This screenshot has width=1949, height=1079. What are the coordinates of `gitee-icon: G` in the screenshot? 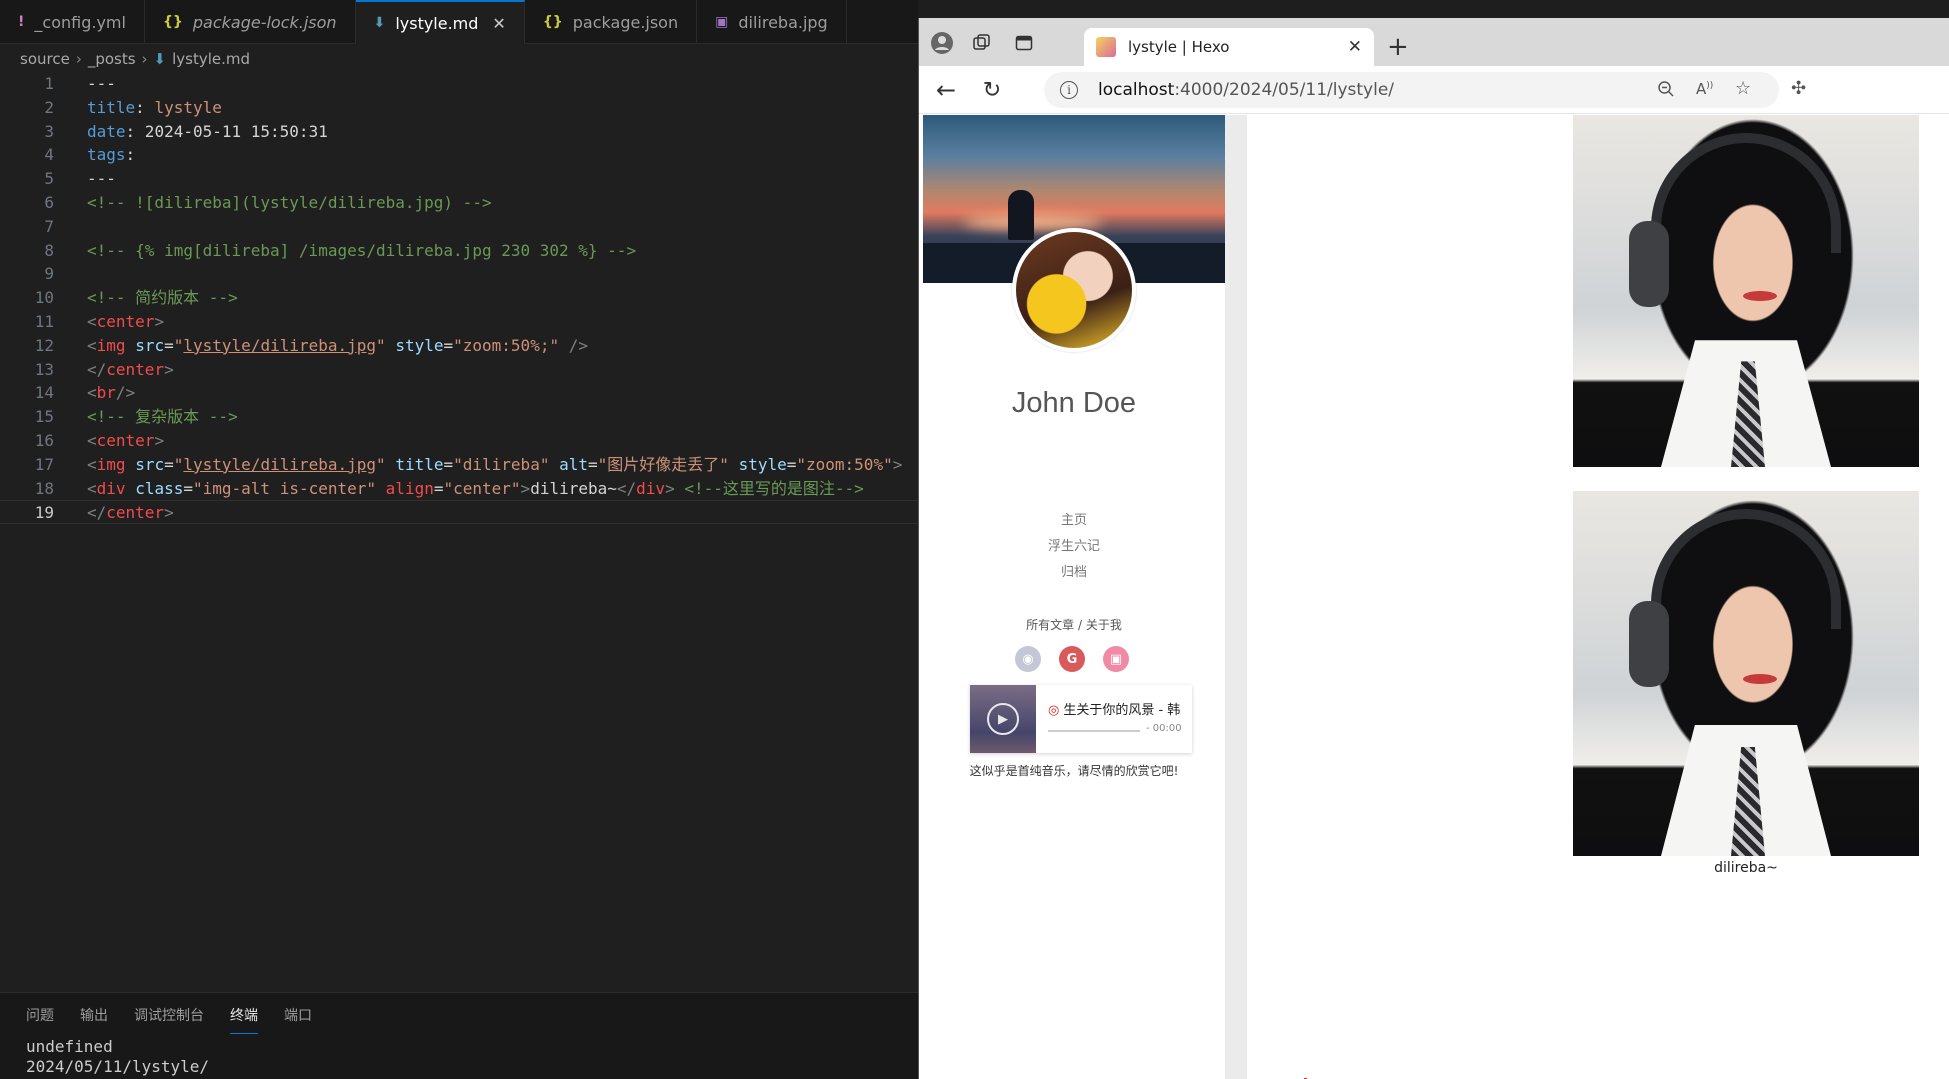 It's located at (1072, 659).